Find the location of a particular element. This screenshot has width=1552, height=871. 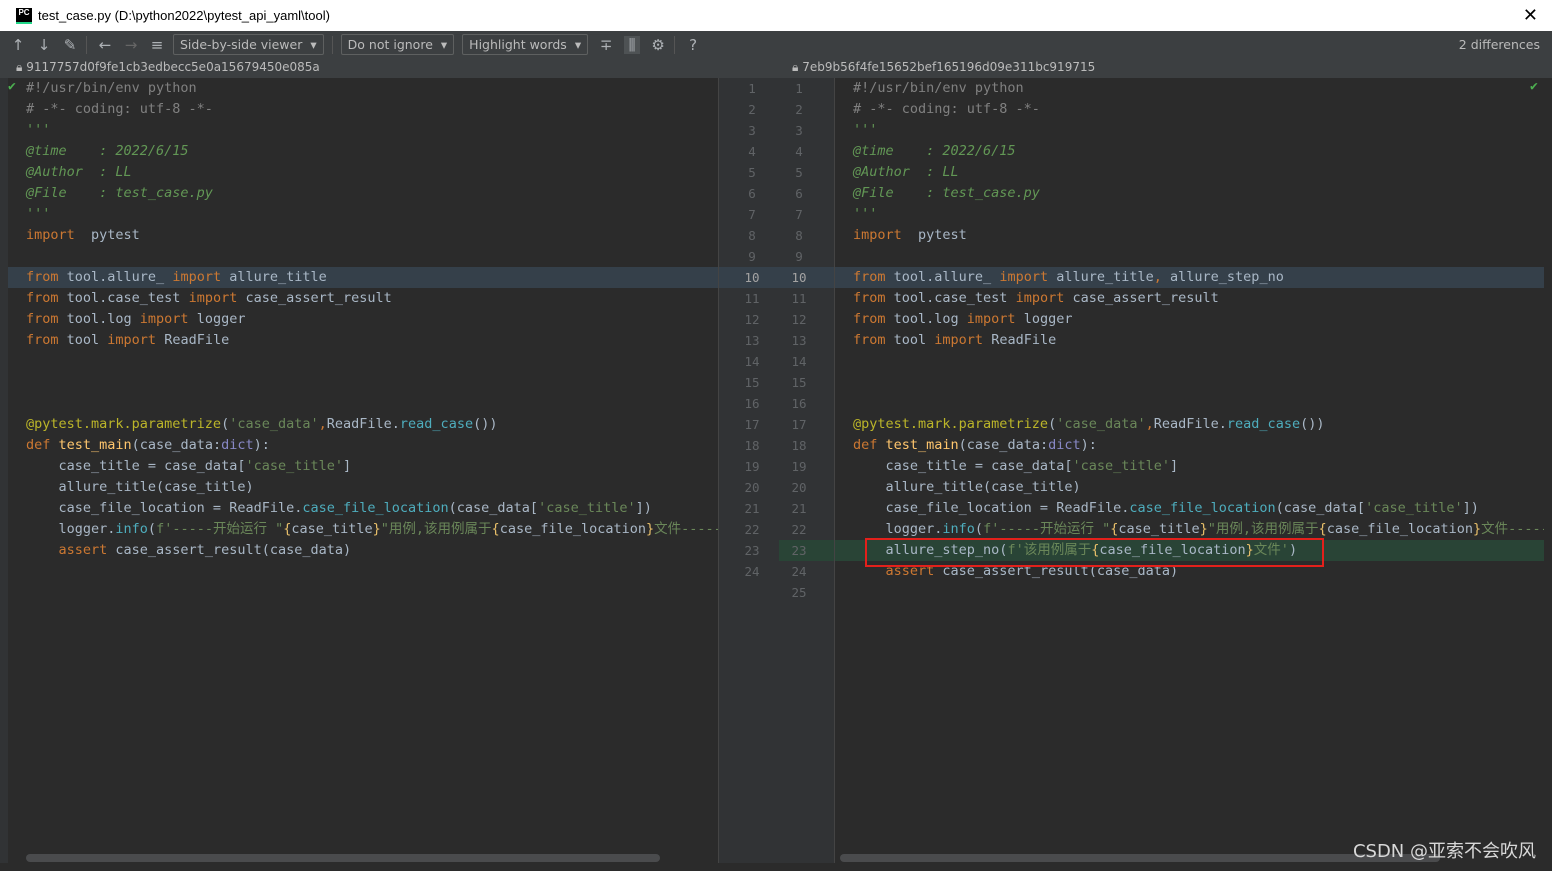

edit-icon: ✎ is located at coordinates (70, 45).